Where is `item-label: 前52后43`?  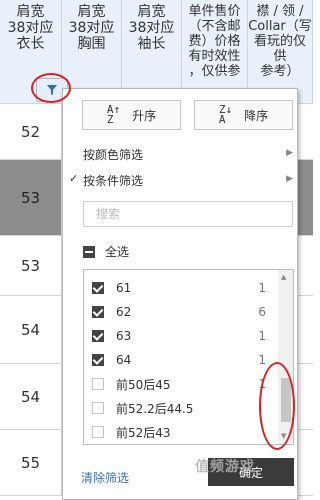 item-label: 前52后43 is located at coordinates (143, 432).